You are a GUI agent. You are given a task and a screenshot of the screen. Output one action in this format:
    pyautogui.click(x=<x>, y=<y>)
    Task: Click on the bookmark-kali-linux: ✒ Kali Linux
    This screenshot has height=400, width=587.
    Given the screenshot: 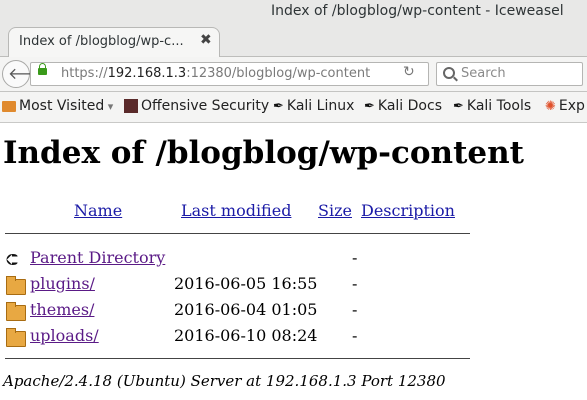 What is the action you would take?
    pyautogui.click(x=313, y=106)
    